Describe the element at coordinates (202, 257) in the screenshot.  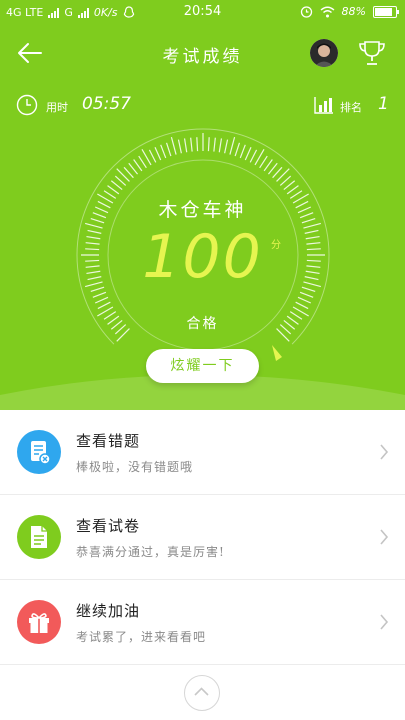
I see `score-value: 100` at that location.